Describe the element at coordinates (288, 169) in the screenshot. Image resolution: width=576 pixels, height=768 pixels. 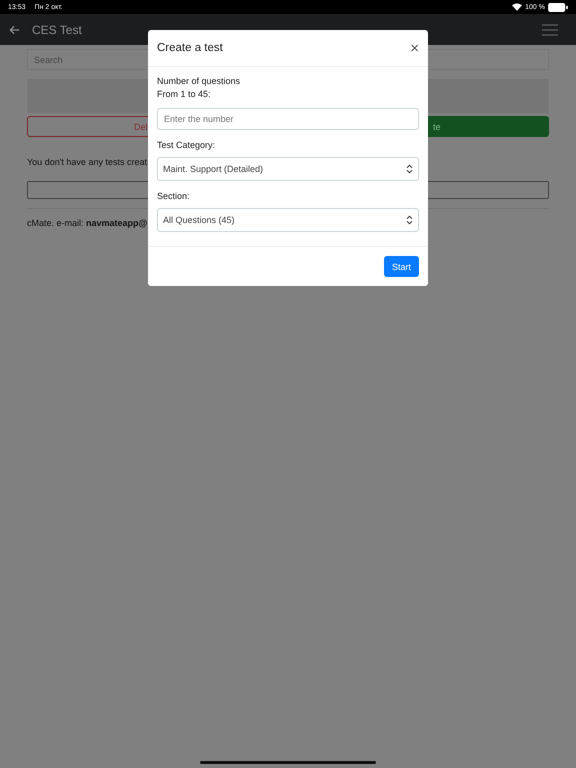
I see `select-field: Maint. Support (Detailed)` at that location.